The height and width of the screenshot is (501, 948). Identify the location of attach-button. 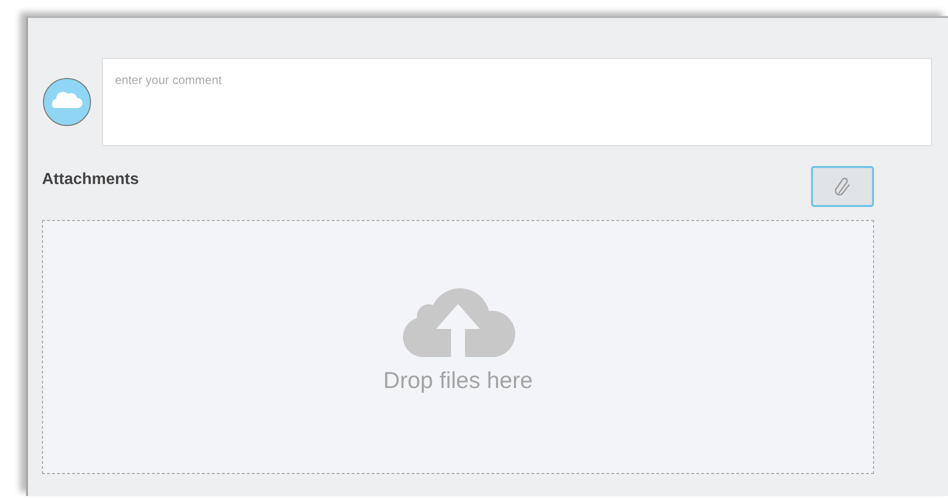
(842, 186).